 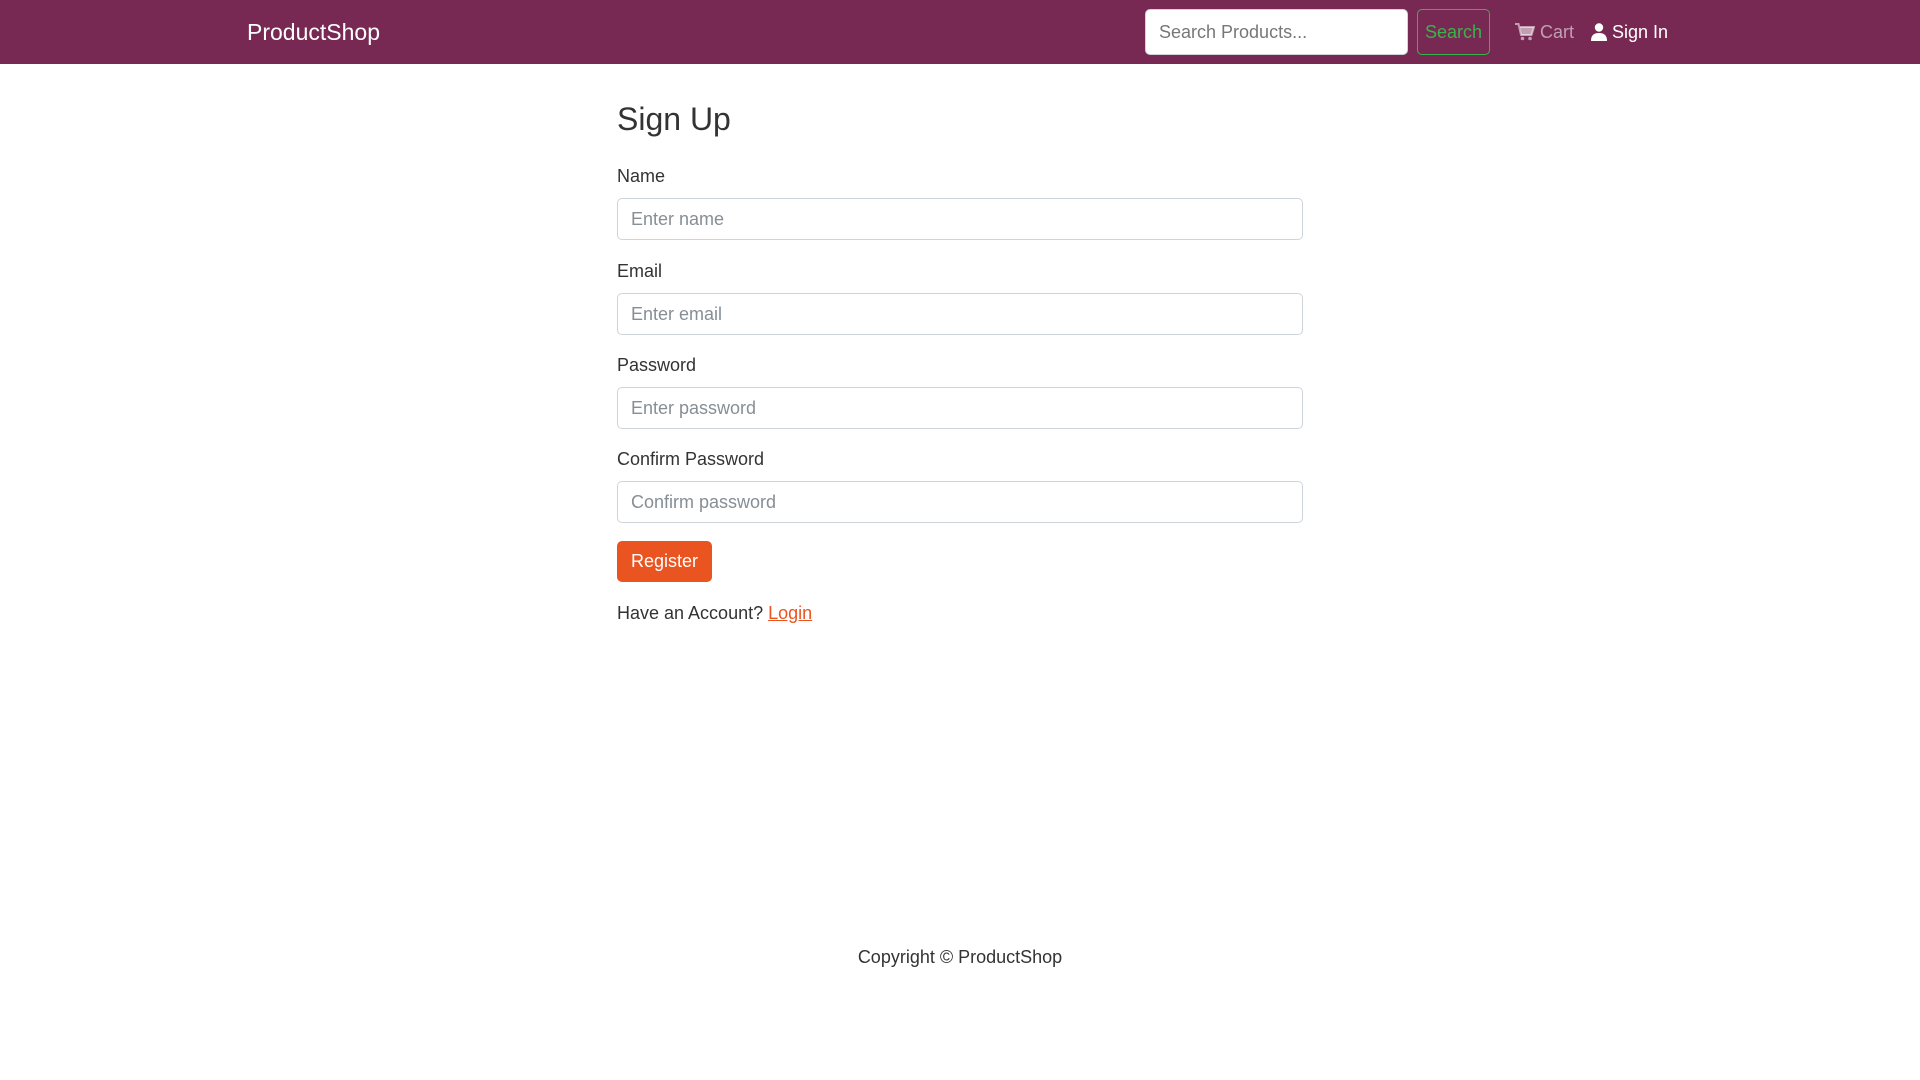 I want to click on footer: Copyright © ProductShop, so click(x=960, y=957).